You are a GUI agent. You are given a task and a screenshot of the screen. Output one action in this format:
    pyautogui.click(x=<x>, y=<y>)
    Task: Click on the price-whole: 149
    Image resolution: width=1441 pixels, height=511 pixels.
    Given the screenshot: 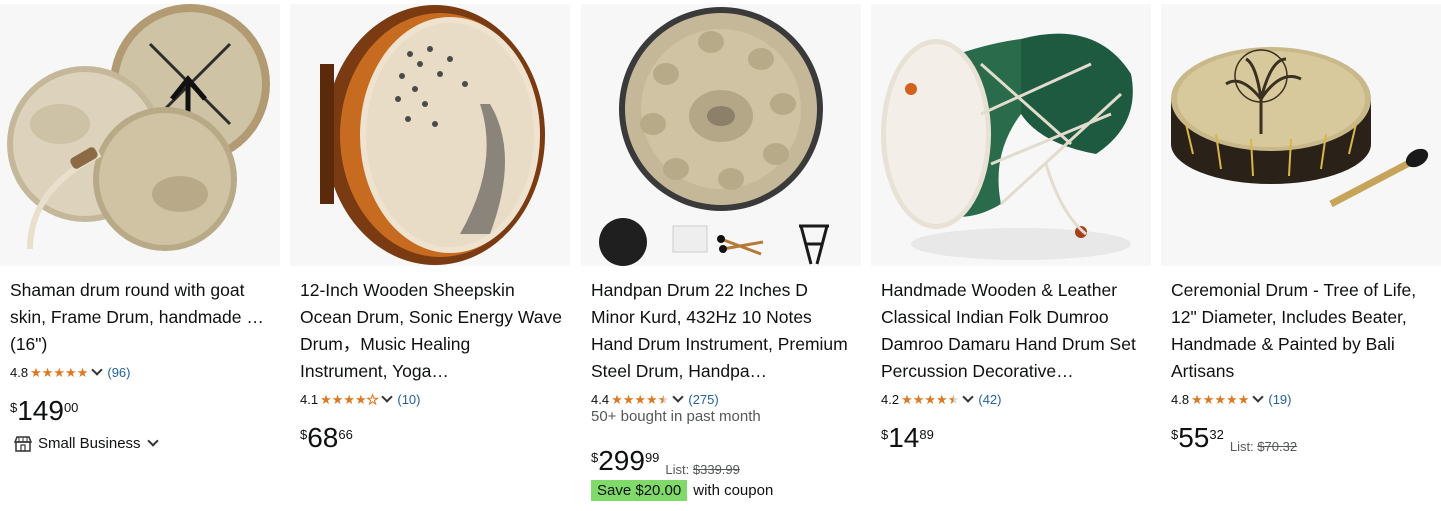 What is the action you would take?
    pyautogui.click(x=40, y=410)
    